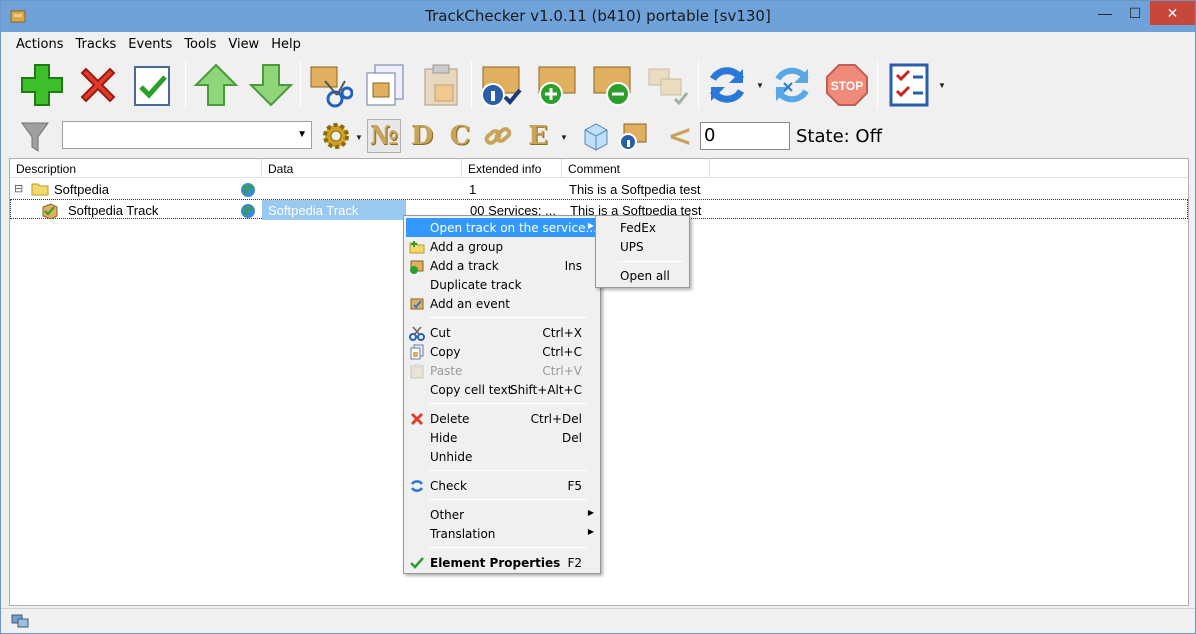 The image size is (1196, 634). I want to click on box-icon, so click(596, 136).